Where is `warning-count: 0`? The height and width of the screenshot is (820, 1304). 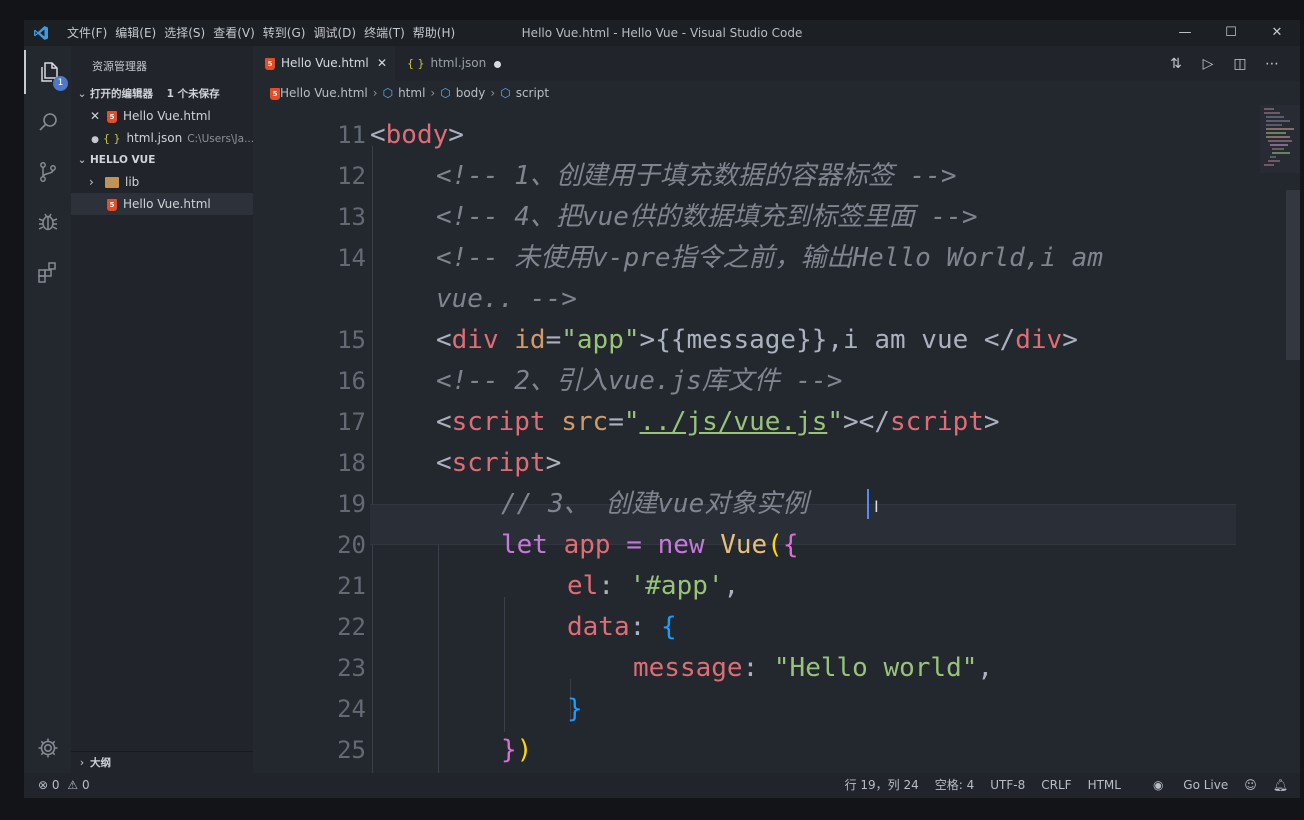
warning-count: 0 is located at coordinates (85, 785).